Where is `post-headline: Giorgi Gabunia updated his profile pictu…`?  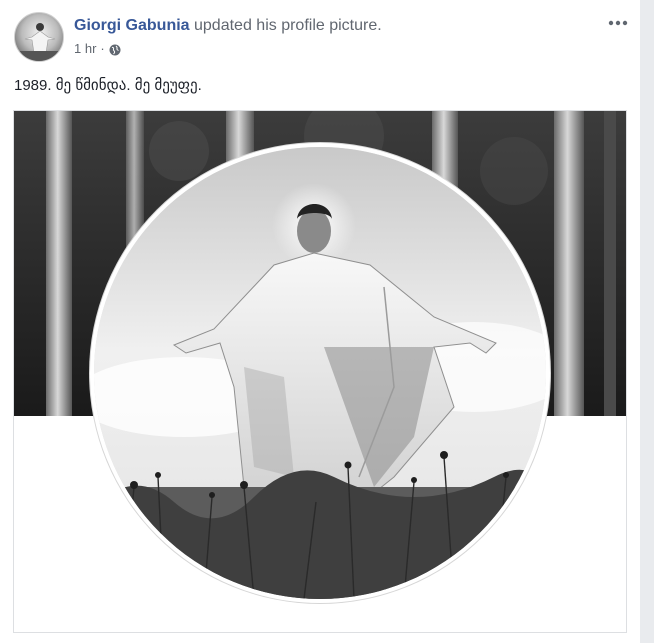
post-headline: Giorgi Gabunia updated his profile pictu… is located at coordinates (228, 26).